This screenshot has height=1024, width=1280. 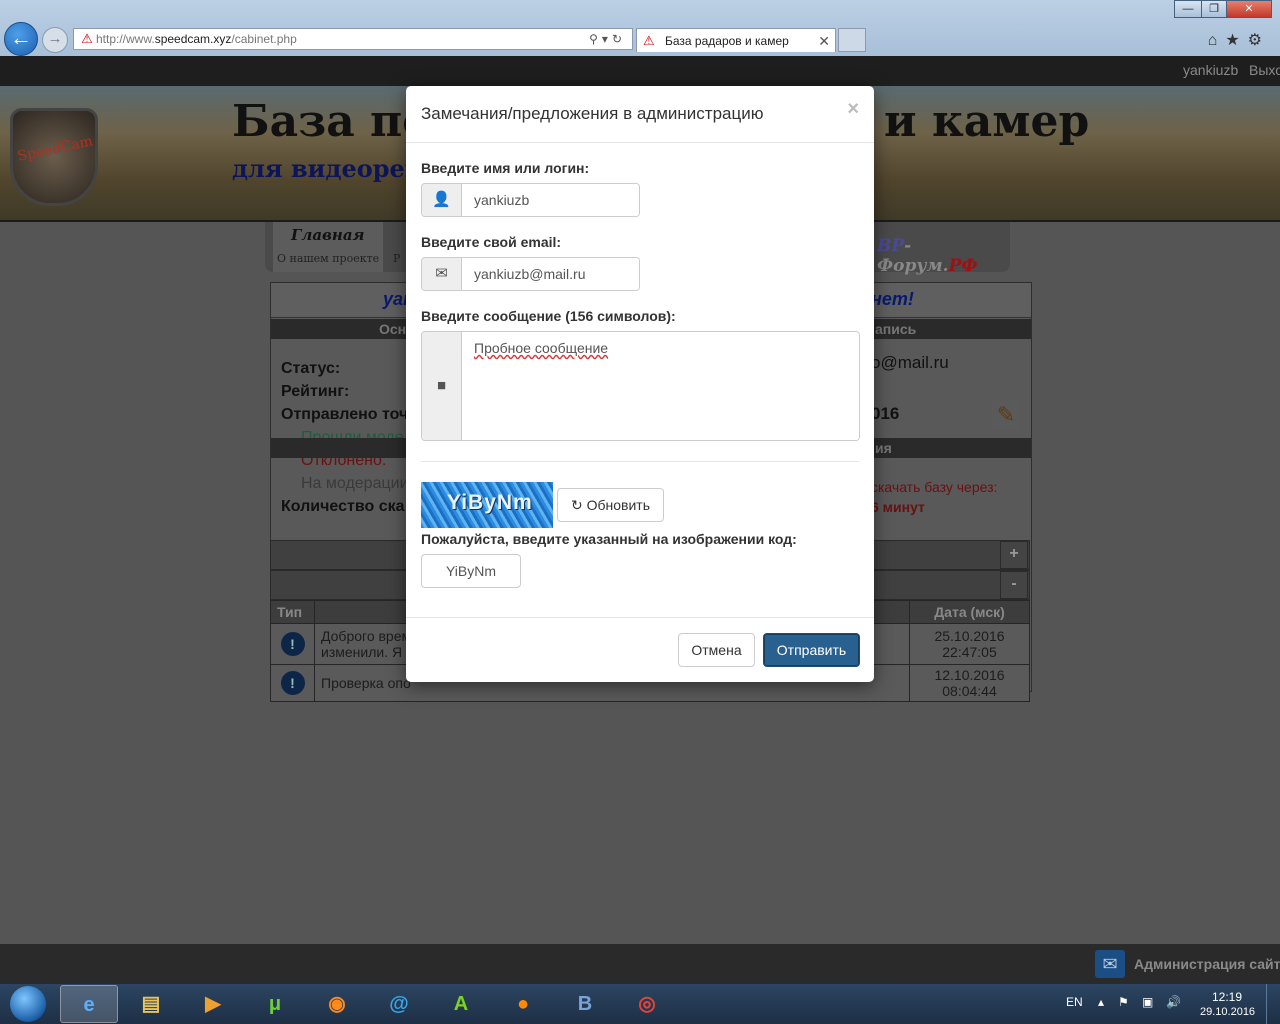 I want to click on forum-link-a: ВР, so click(x=891, y=246).